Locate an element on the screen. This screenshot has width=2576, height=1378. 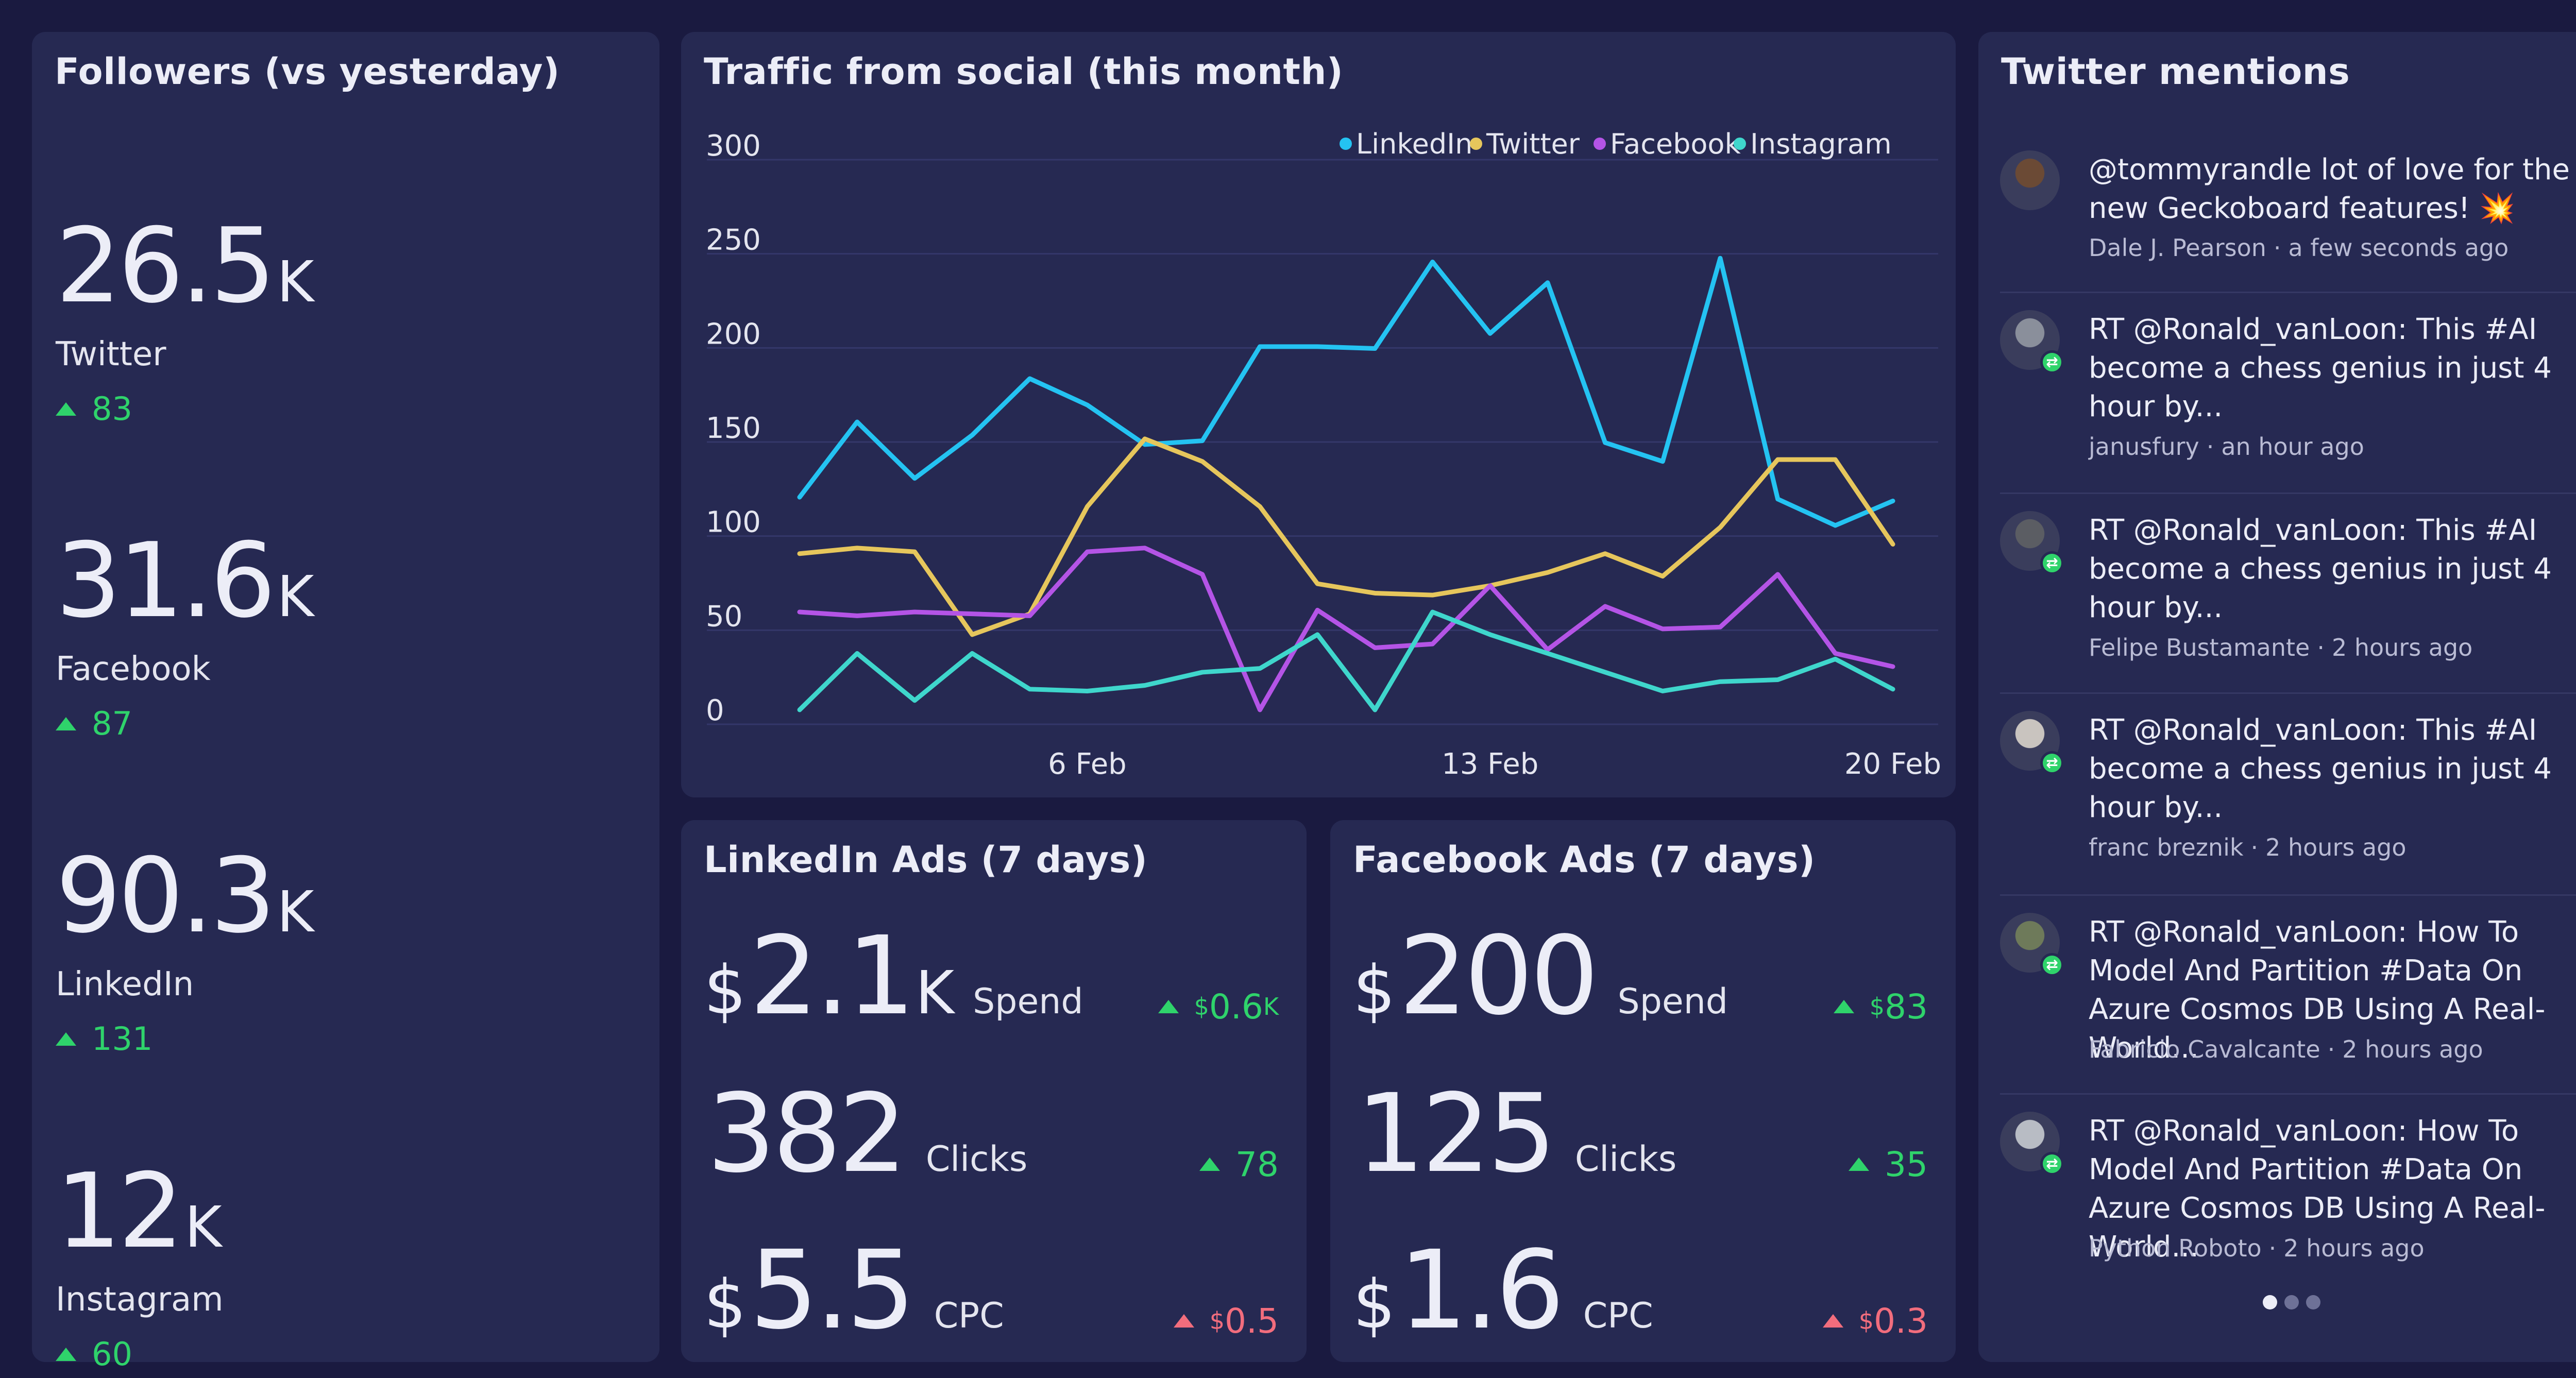
legend-label: Twitter is located at coordinates (1533, 144).